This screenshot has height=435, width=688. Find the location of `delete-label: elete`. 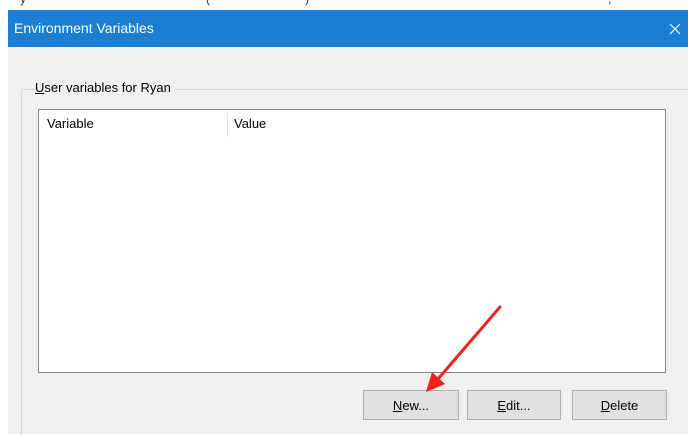

delete-label: elete is located at coordinates (624, 405).